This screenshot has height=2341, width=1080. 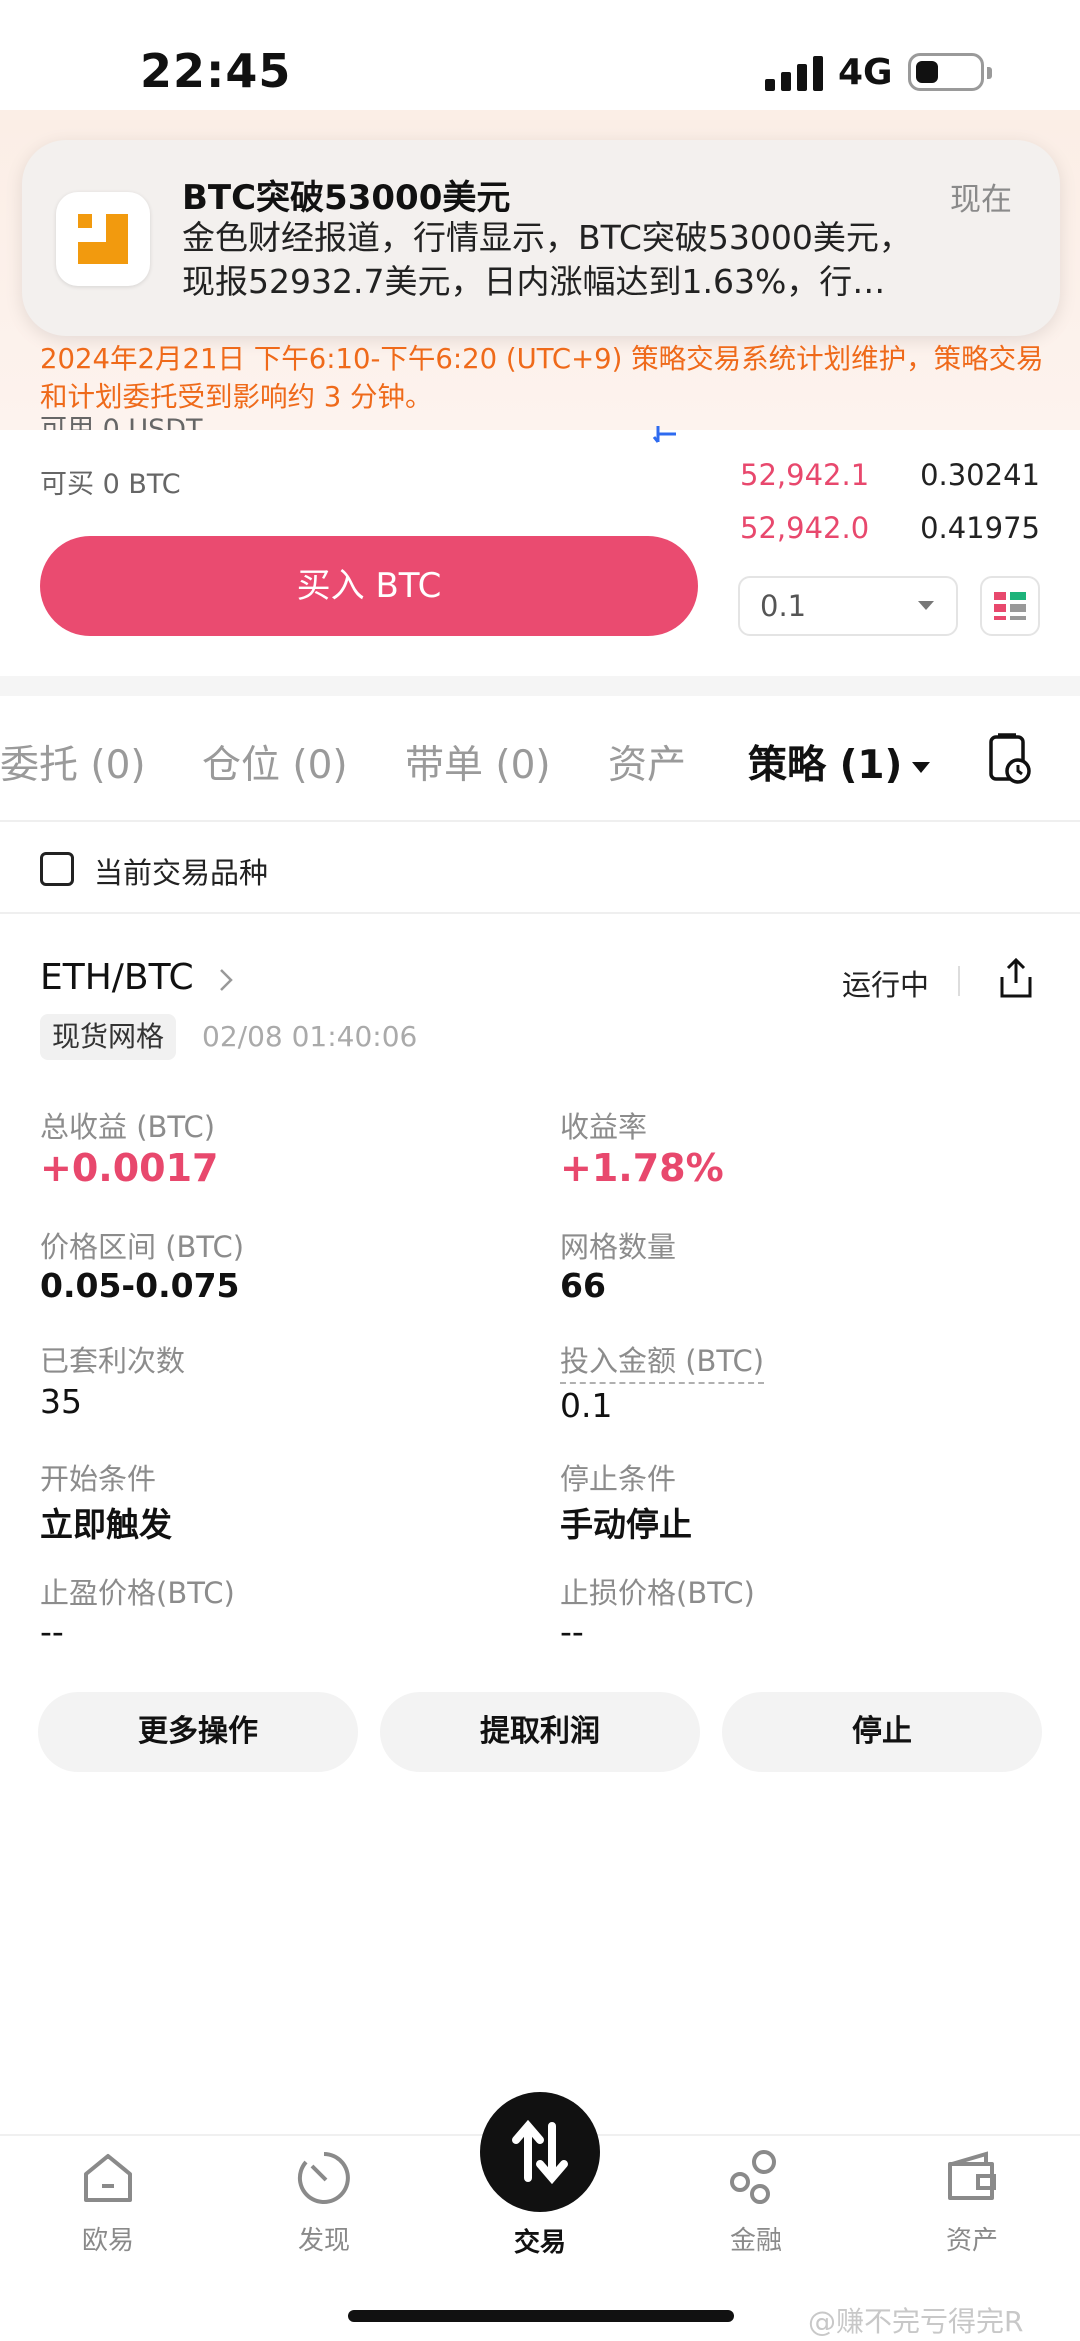 What do you see at coordinates (323, 2178) in the screenshot?
I see `discover-icon` at bounding box center [323, 2178].